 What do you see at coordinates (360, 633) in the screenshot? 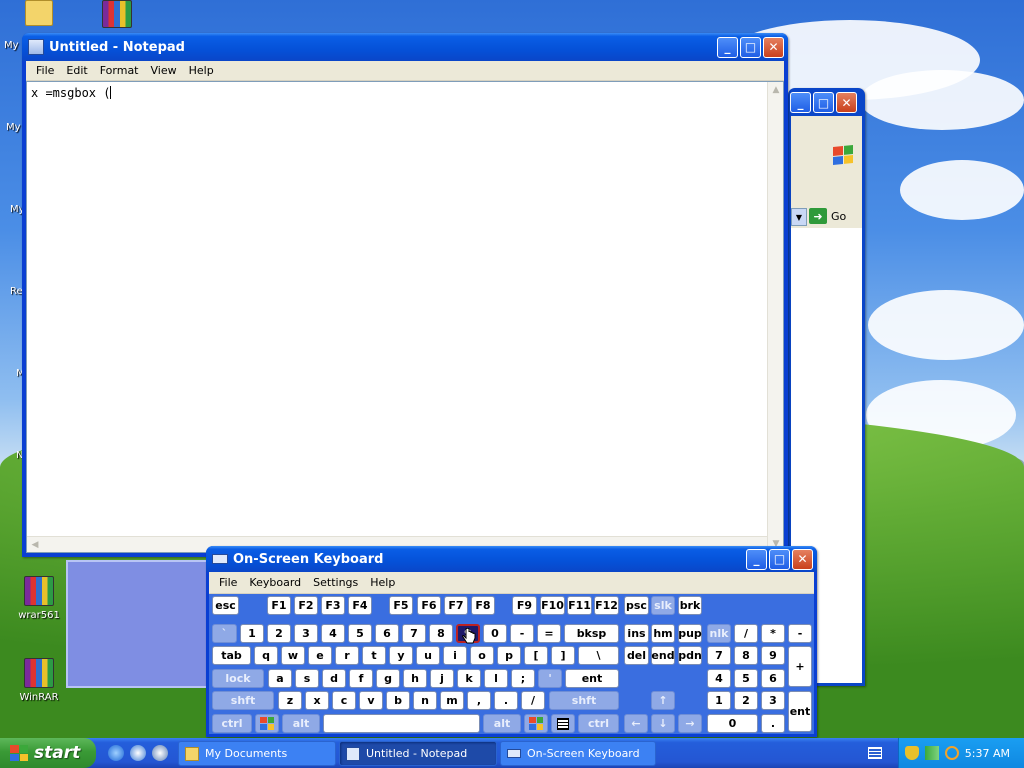
I see `key-5: 5` at bounding box center [360, 633].